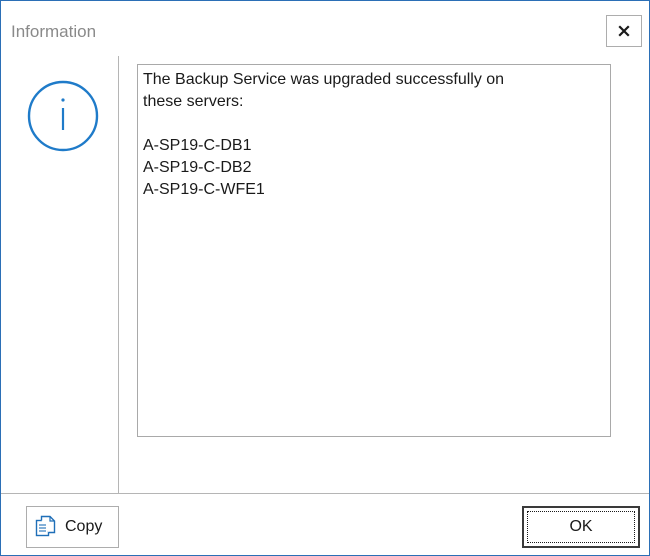 Image resolution: width=650 pixels, height=556 pixels. I want to click on ok-button: OK, so click(581, 527).